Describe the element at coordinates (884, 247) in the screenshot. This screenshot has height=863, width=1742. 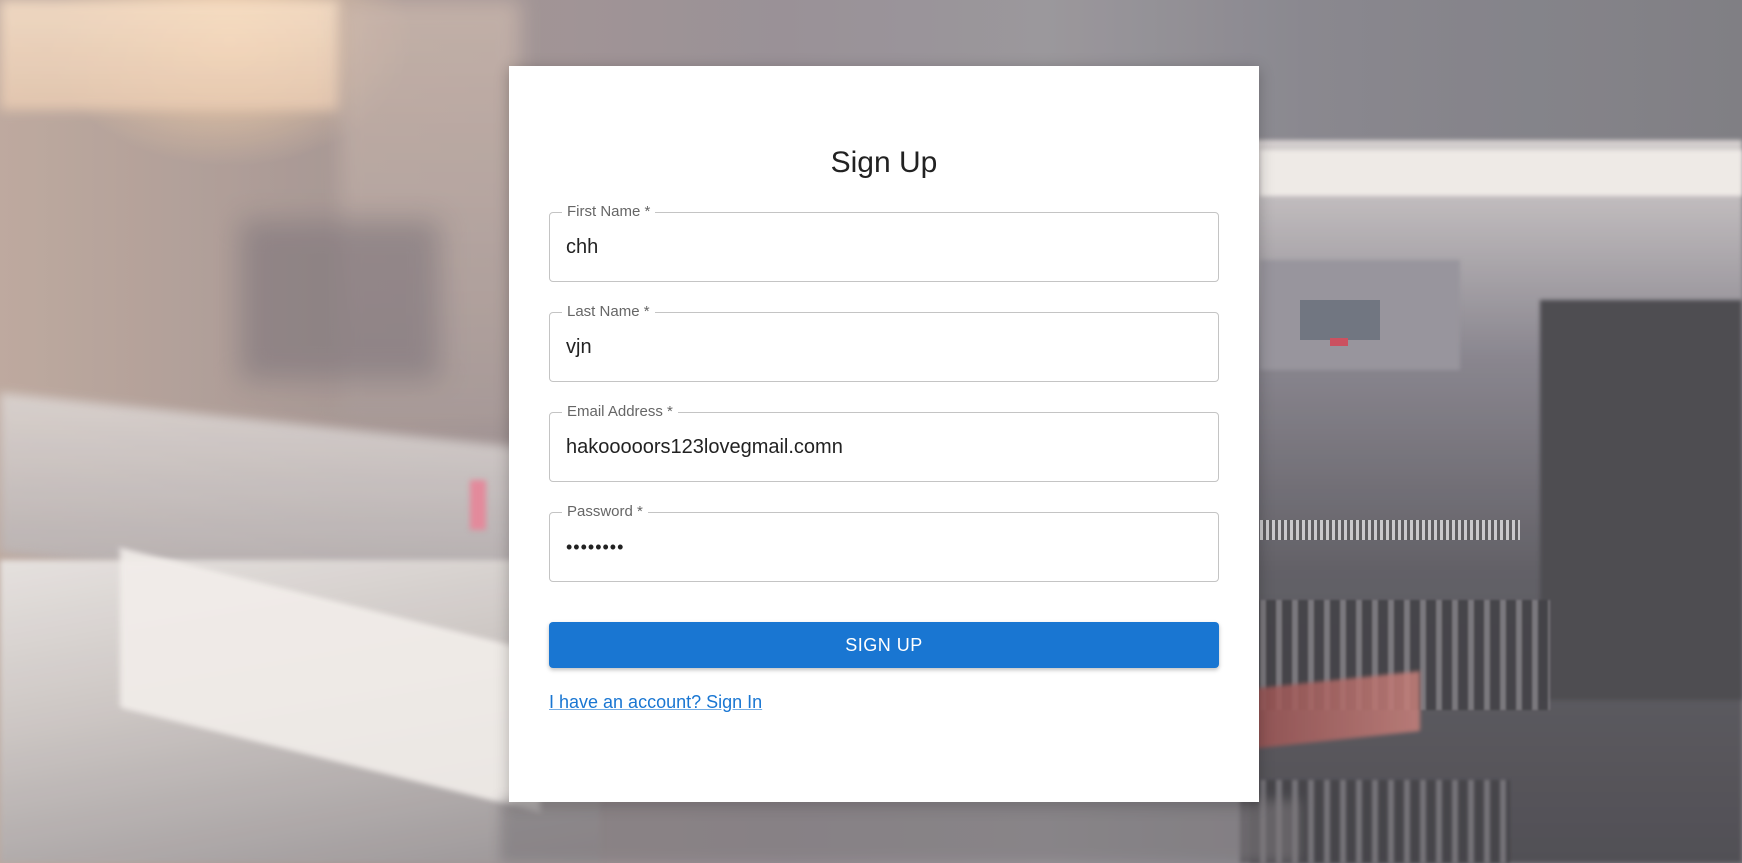
I see `first-name-input` at that location.